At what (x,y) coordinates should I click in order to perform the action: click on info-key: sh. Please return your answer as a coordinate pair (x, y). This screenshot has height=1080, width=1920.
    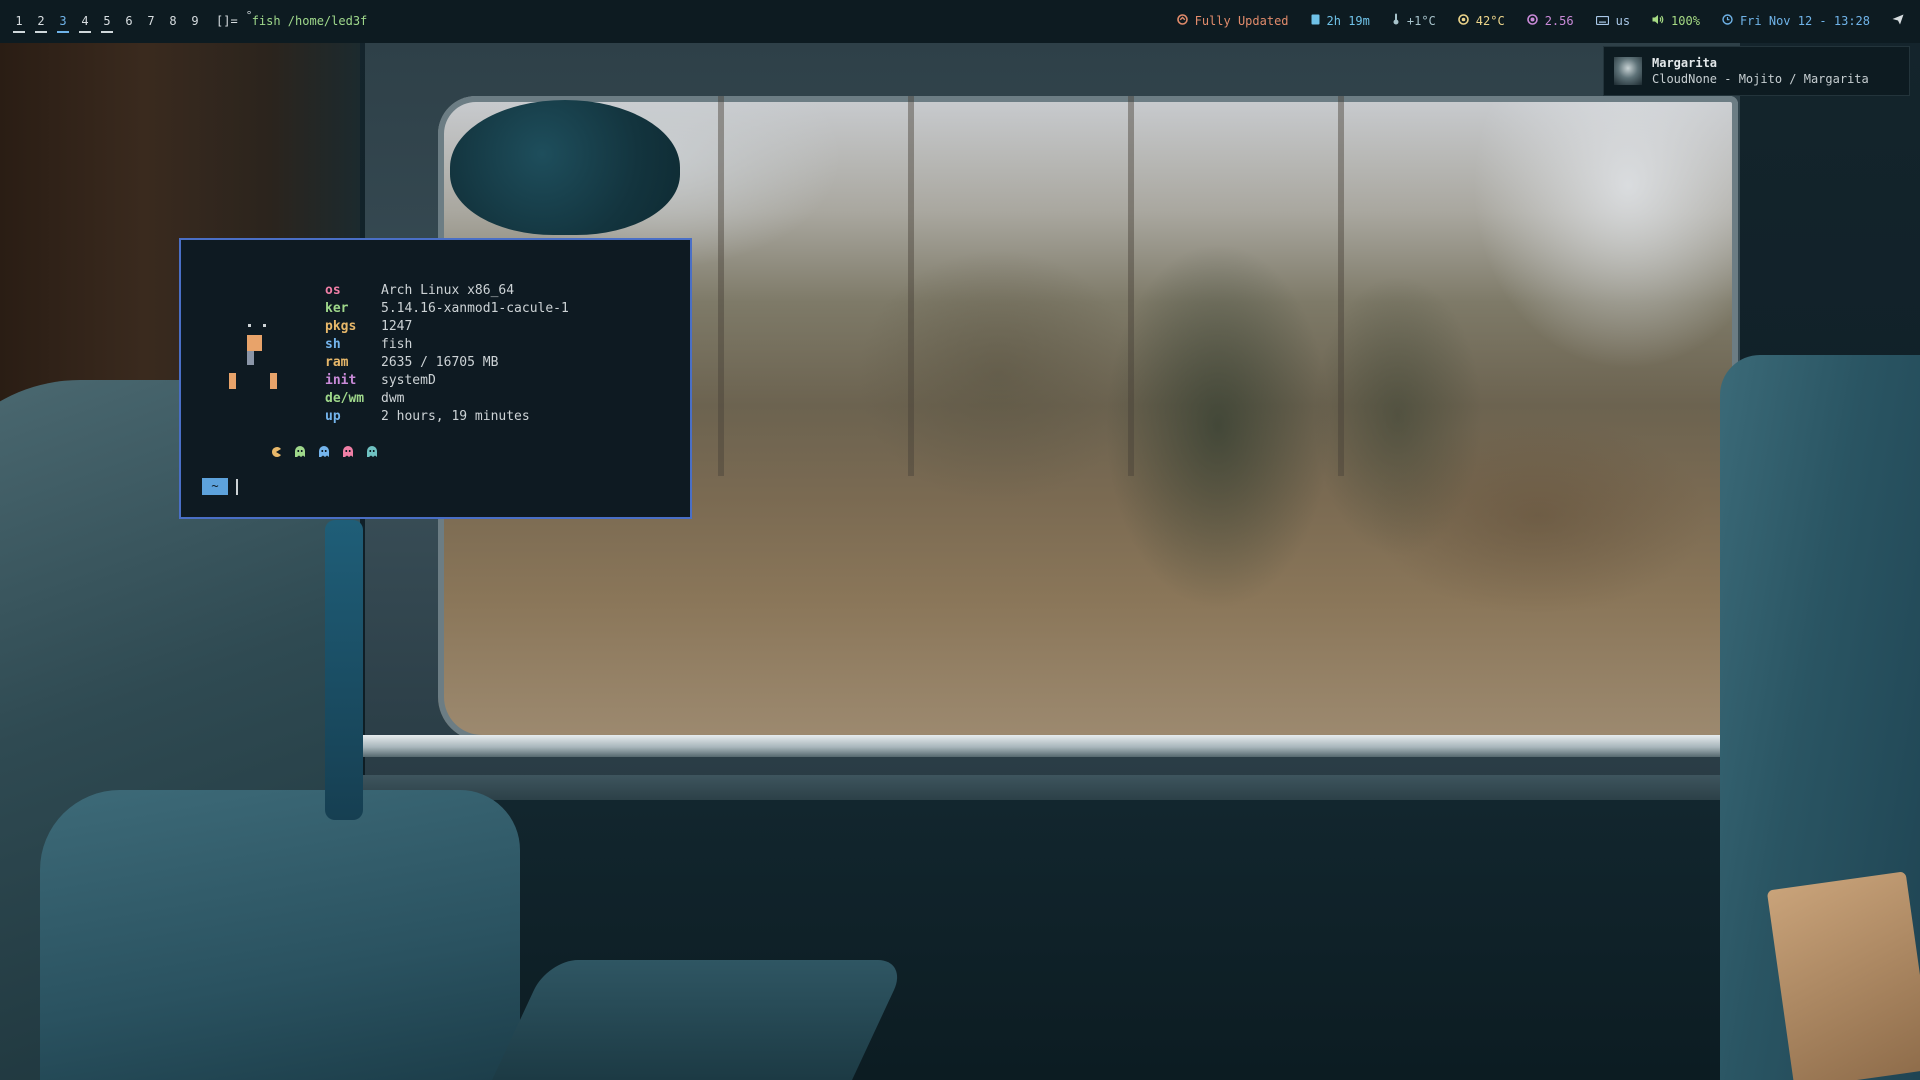
    Looking at the image, I should click on (333, 344).